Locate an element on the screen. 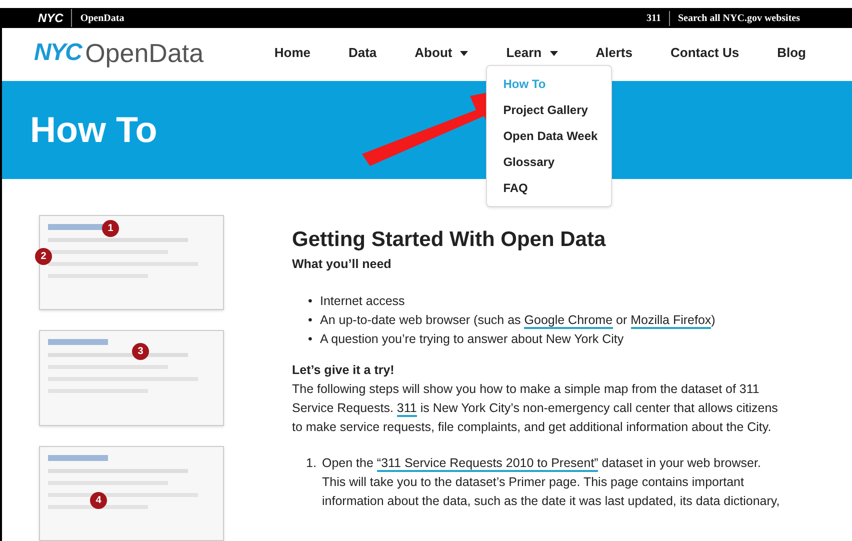  text-link: Mozilla Firefox is located at coordinates (671, 321).